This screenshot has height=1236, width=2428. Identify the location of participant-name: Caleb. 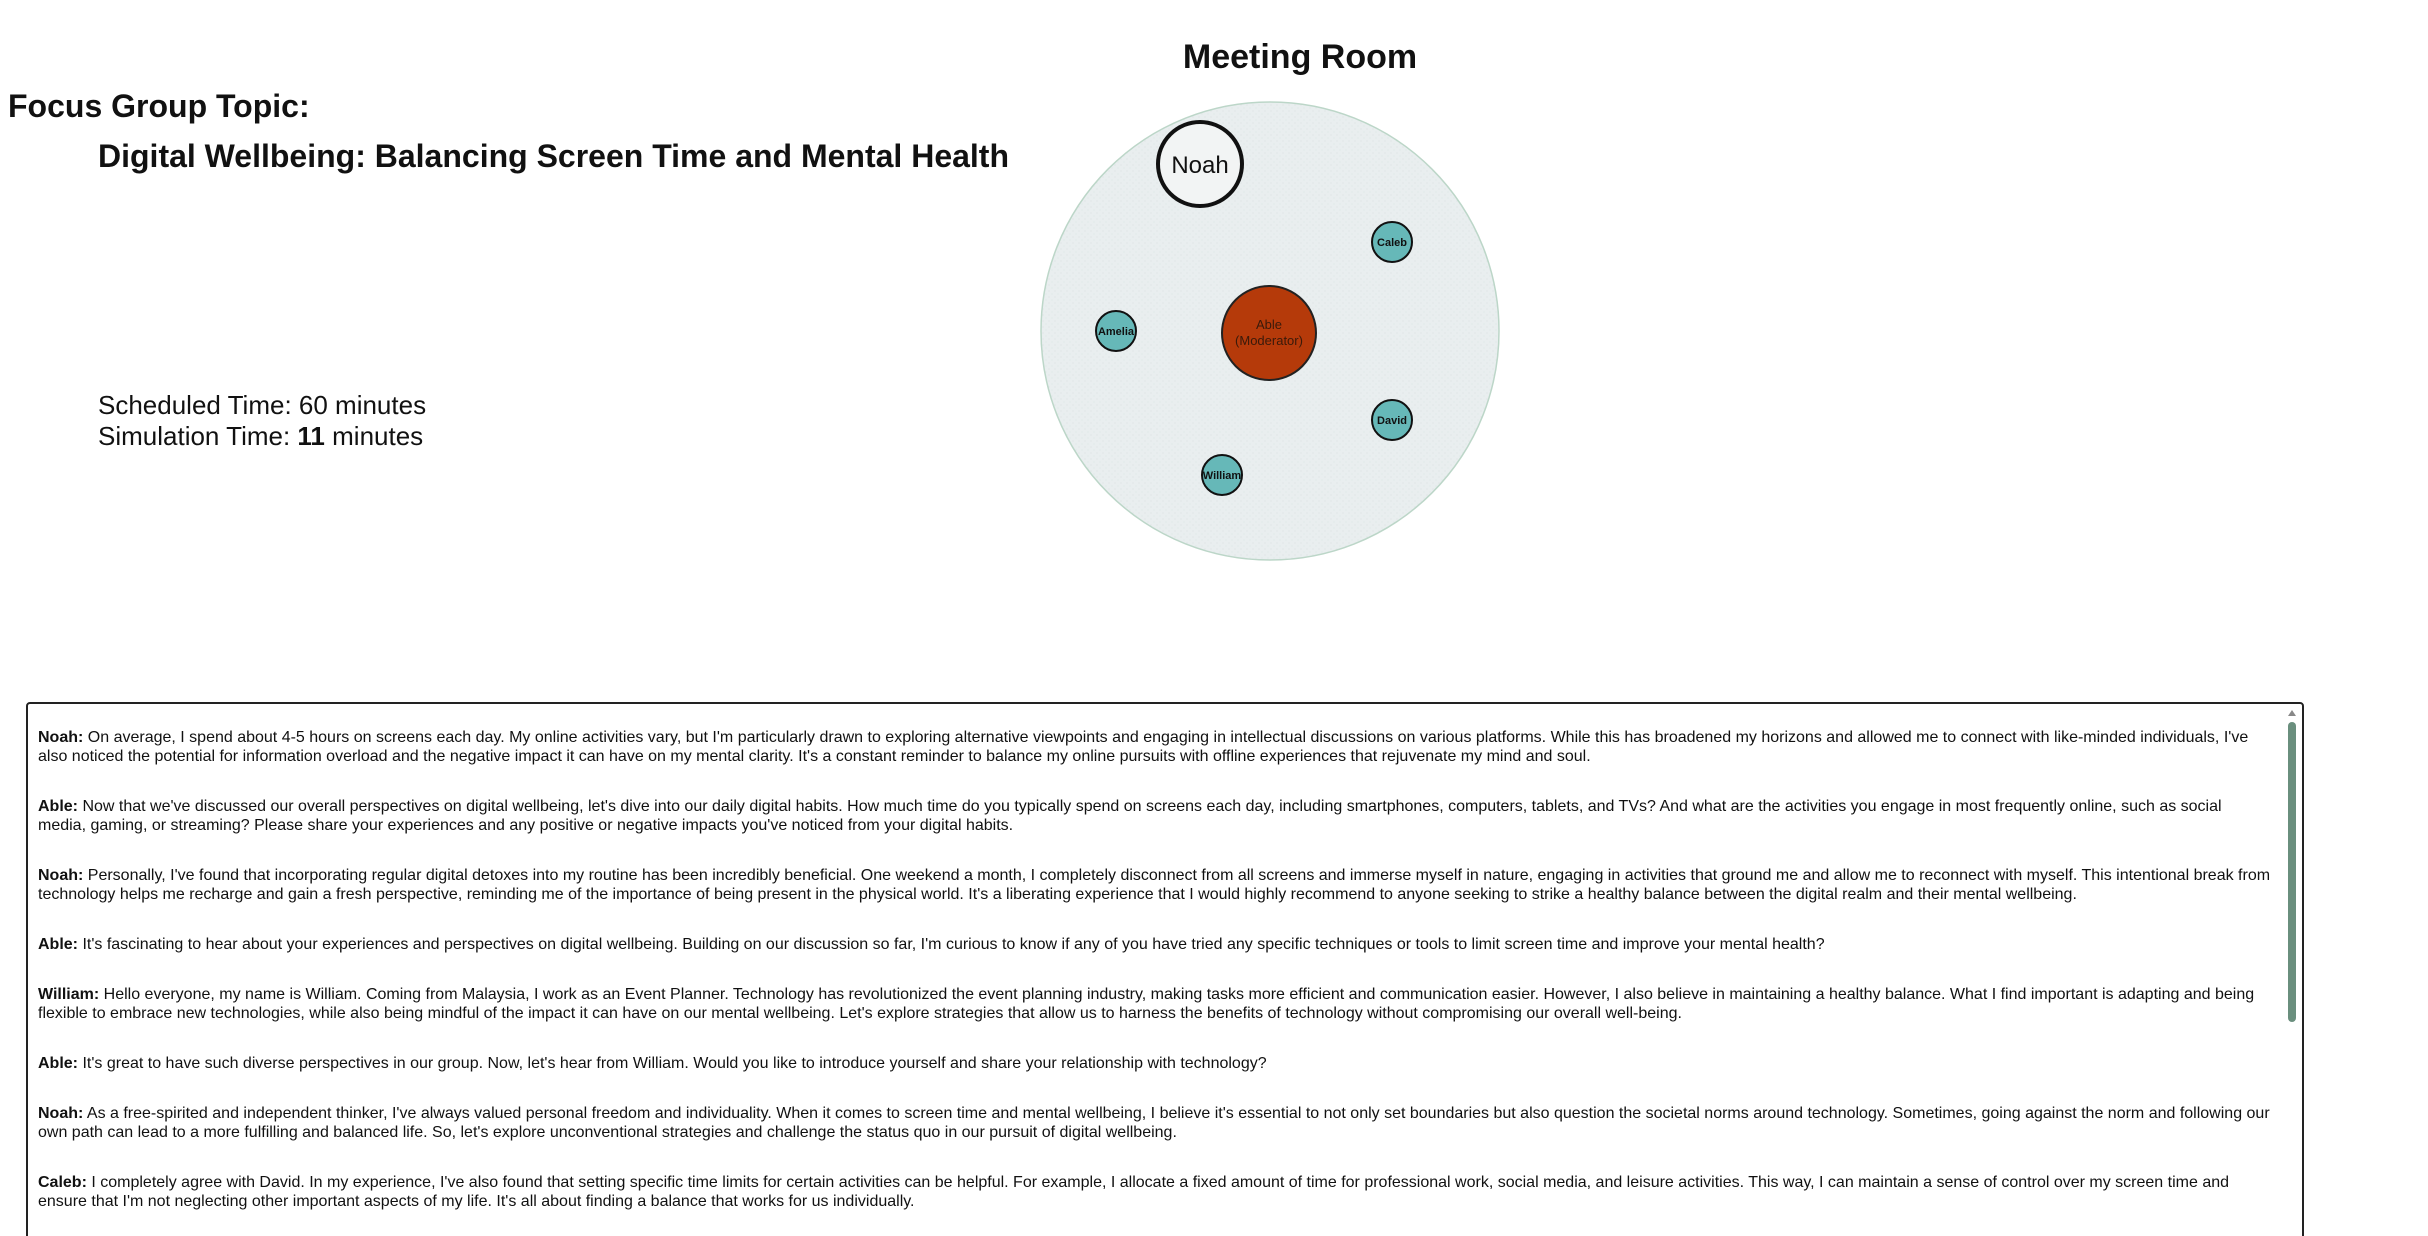
(1392, 243).